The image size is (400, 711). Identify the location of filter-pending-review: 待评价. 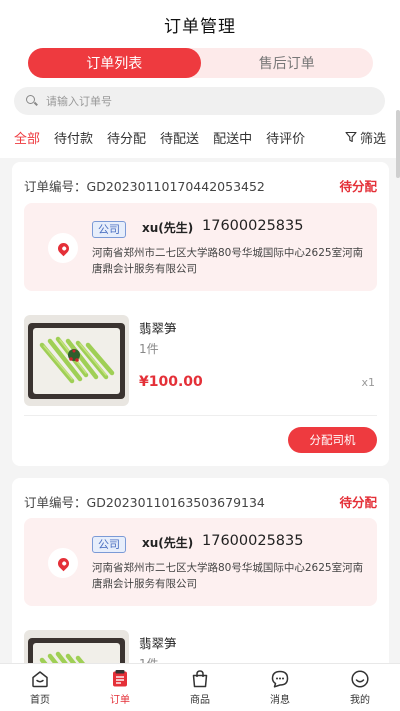
(285, 137).